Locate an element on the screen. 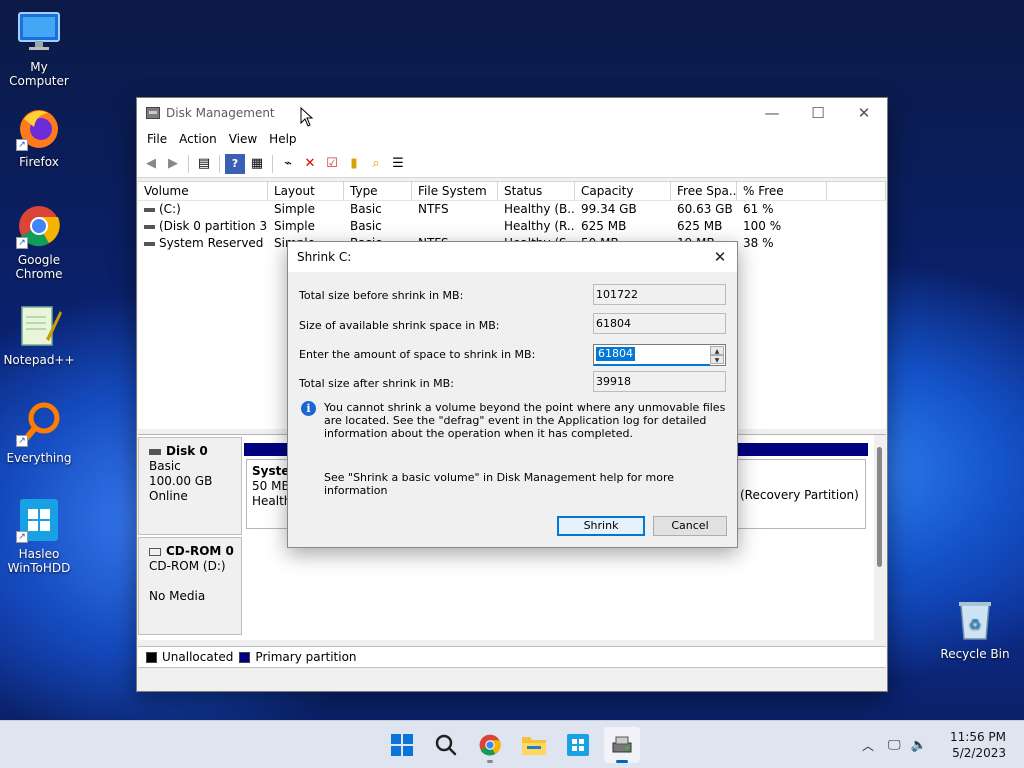 Image resolution: width=1024 pixels, height=768 pixels. toolbar: ◀ ▶ ▤ ? ▦ ⌁ ✕ ☑ ▮ ⌕ ☰ is located at coordinates (512, 164).